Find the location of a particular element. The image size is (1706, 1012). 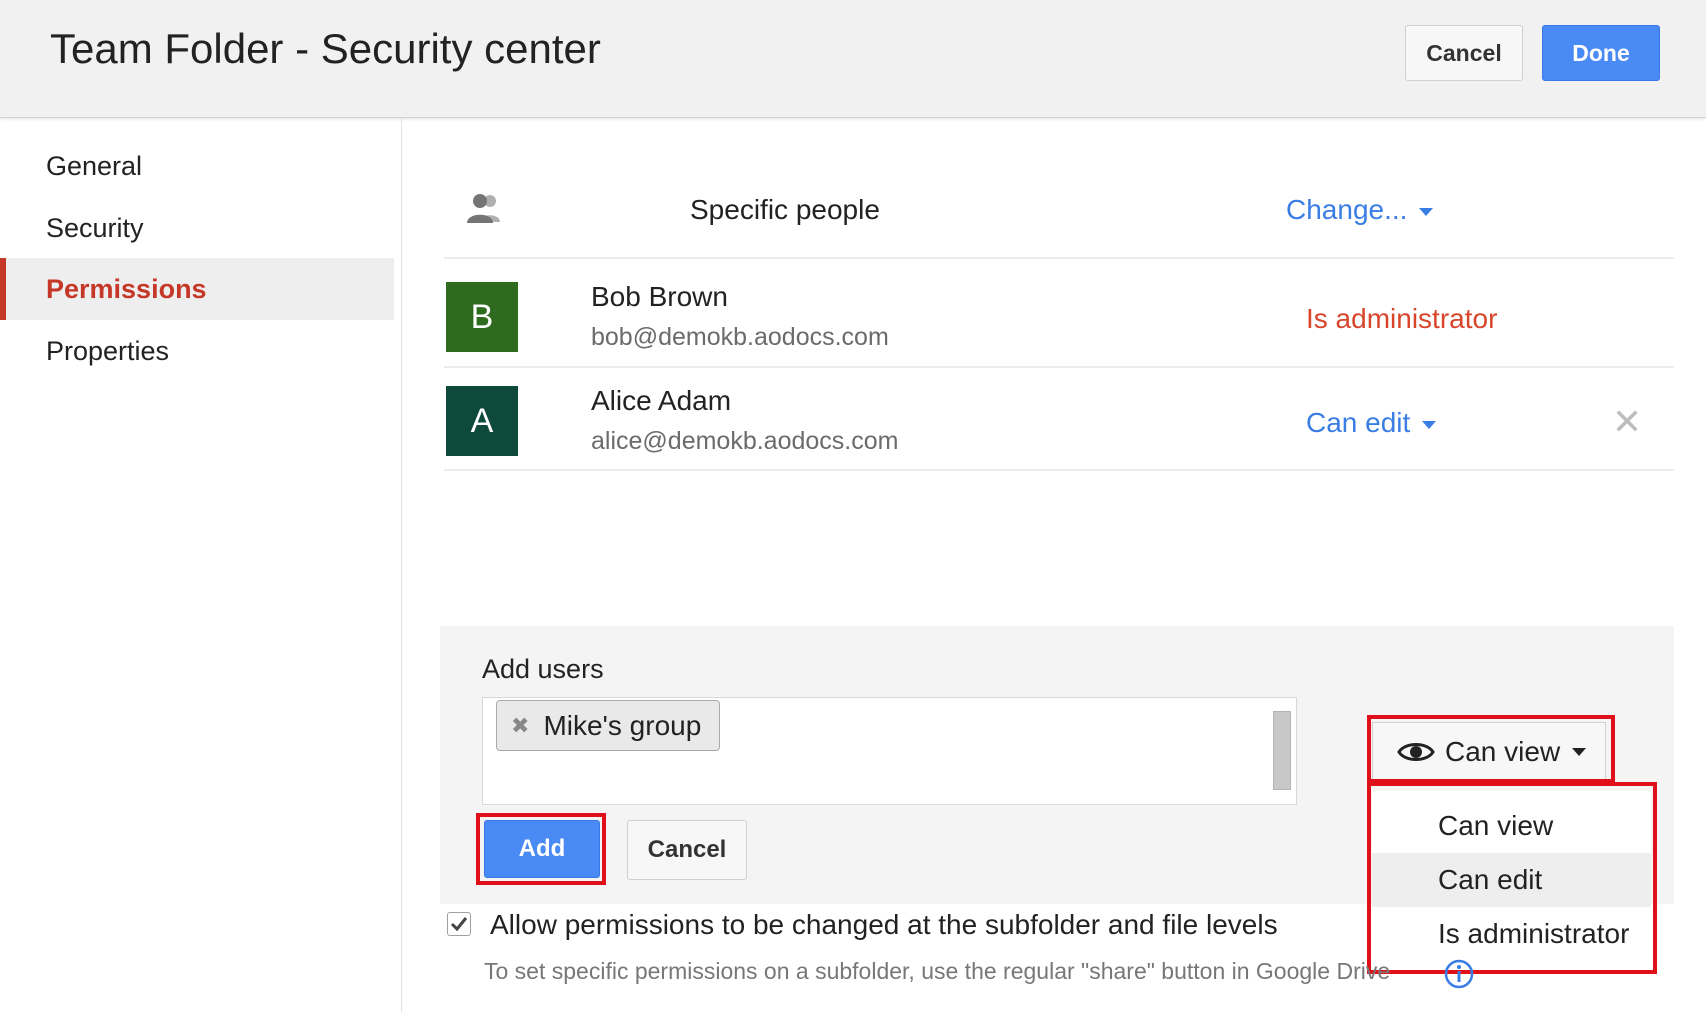

add-cancel-button: Cancel is located at coordinates (687, 850).